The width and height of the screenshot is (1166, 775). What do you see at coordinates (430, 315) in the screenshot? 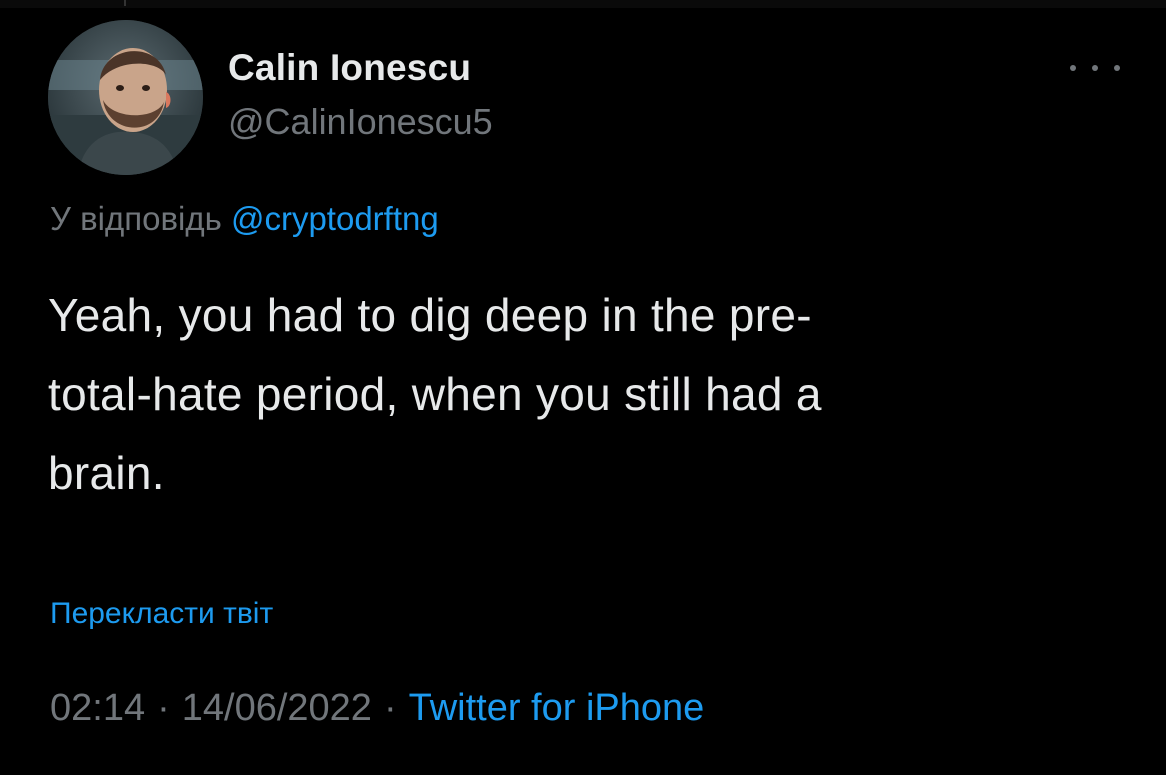
I see `tweet-text-line: Yeah, you had to dig deep in the pre-` at bounding box center [430, 315].